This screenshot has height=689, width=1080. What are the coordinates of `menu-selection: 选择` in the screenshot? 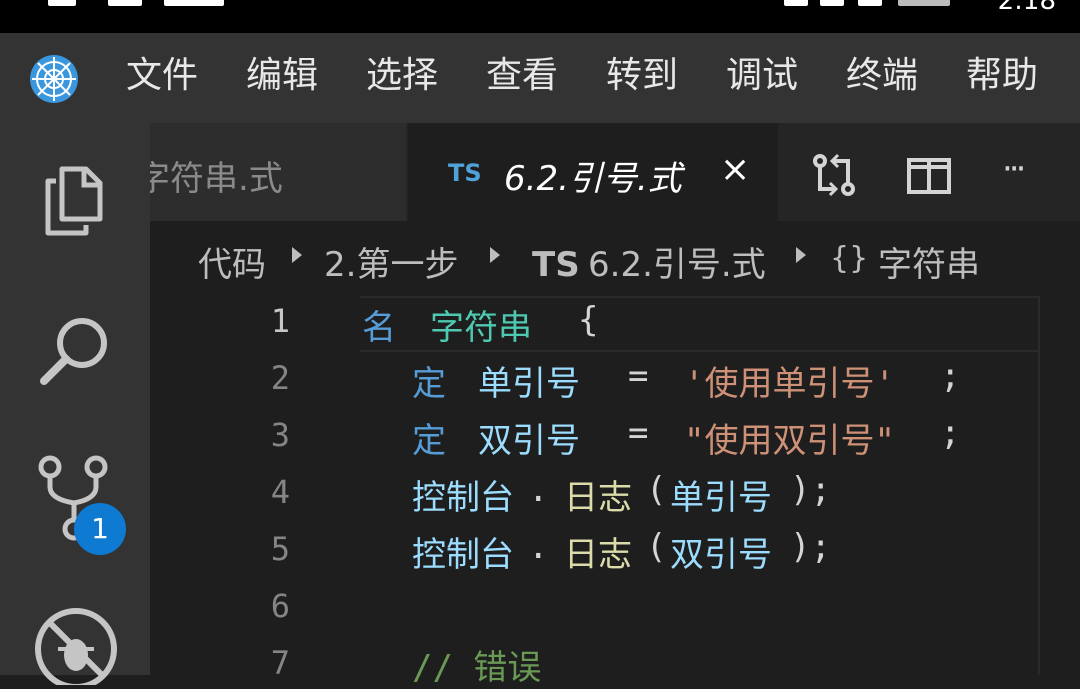 It's located at (402, 78).